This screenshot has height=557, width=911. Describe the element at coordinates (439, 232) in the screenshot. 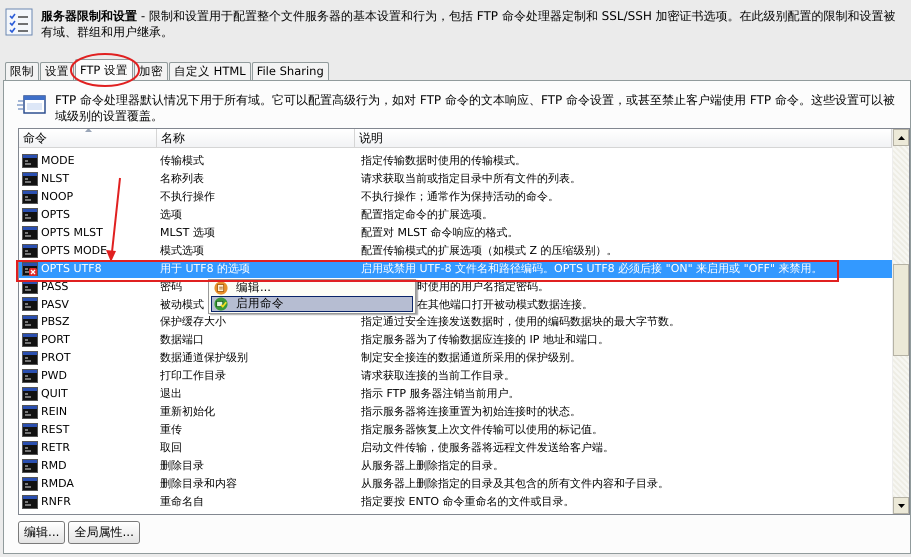

I see `list-cell: 配置对 MLST 命令响应的格式。` at that location.